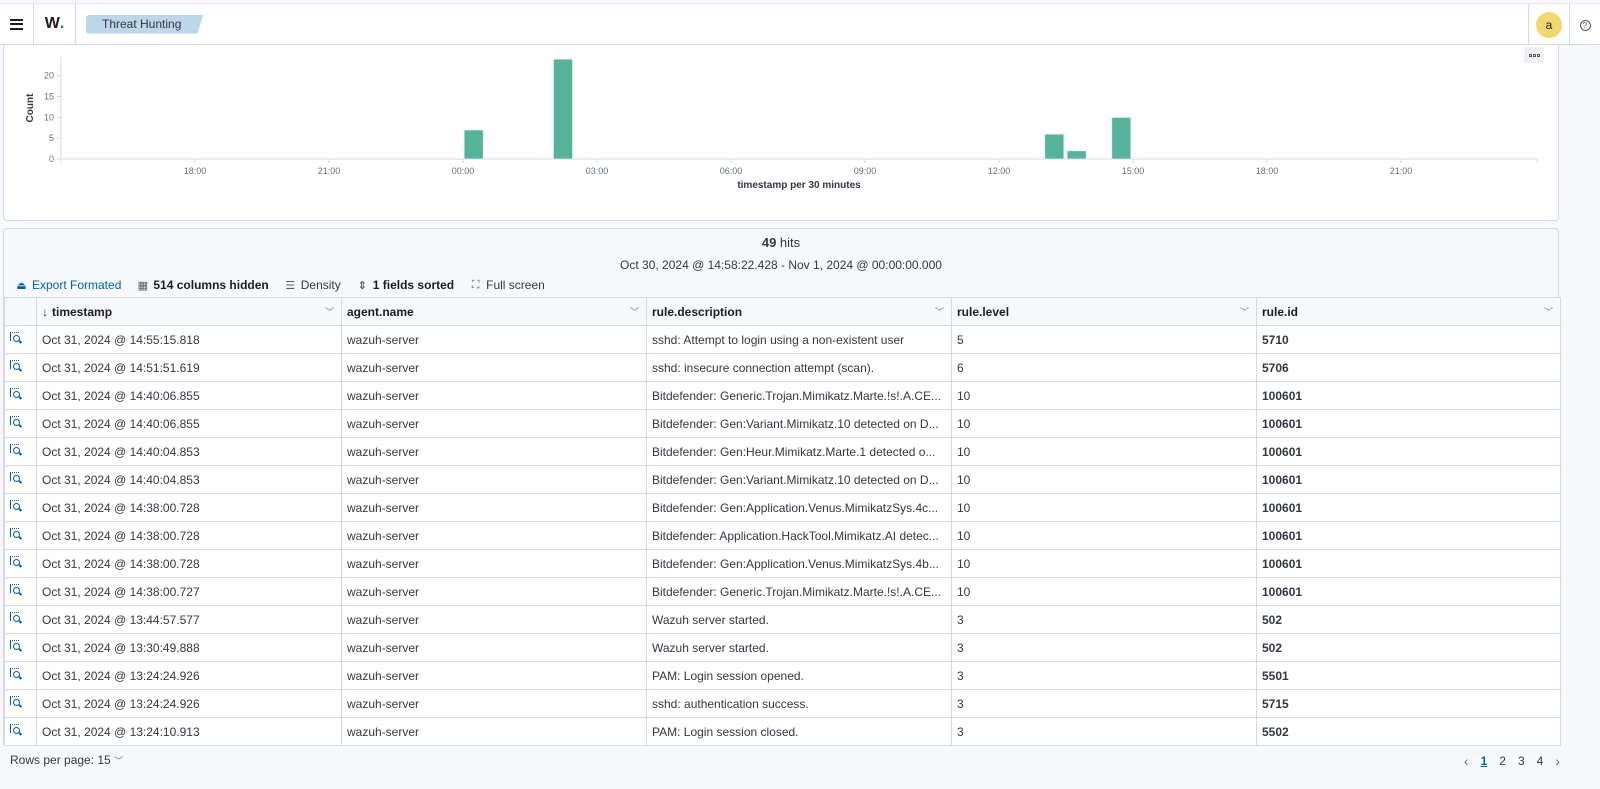 The width and height of the screenshot is (1600, 789). I want to click on full-screen-button: ⛶ Full screen, so click(507, 285).